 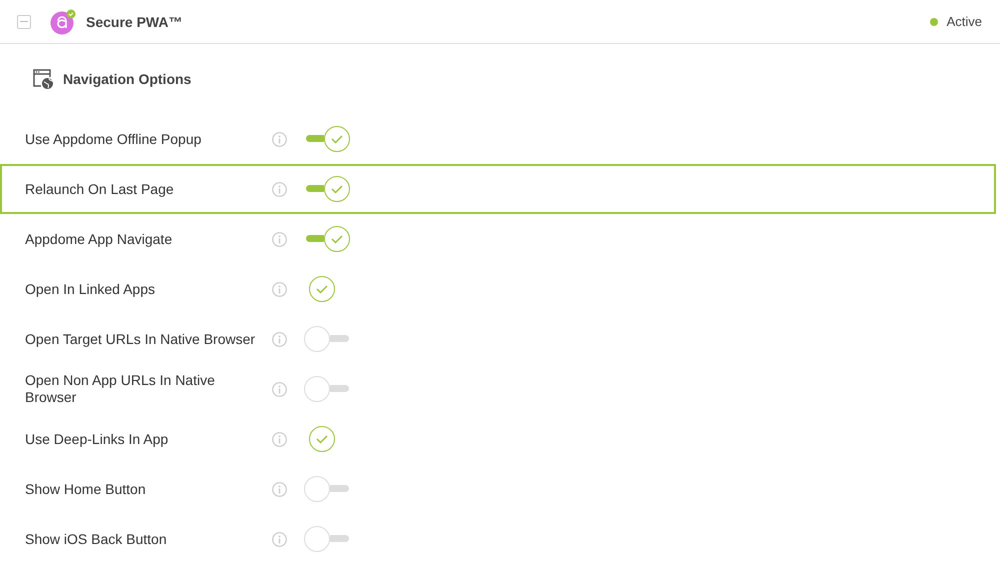 What do you see at coordinates (498, 239) in the screenshot?
I see `option-row: Appdome App Navigate` at bounding box center [498, 239].